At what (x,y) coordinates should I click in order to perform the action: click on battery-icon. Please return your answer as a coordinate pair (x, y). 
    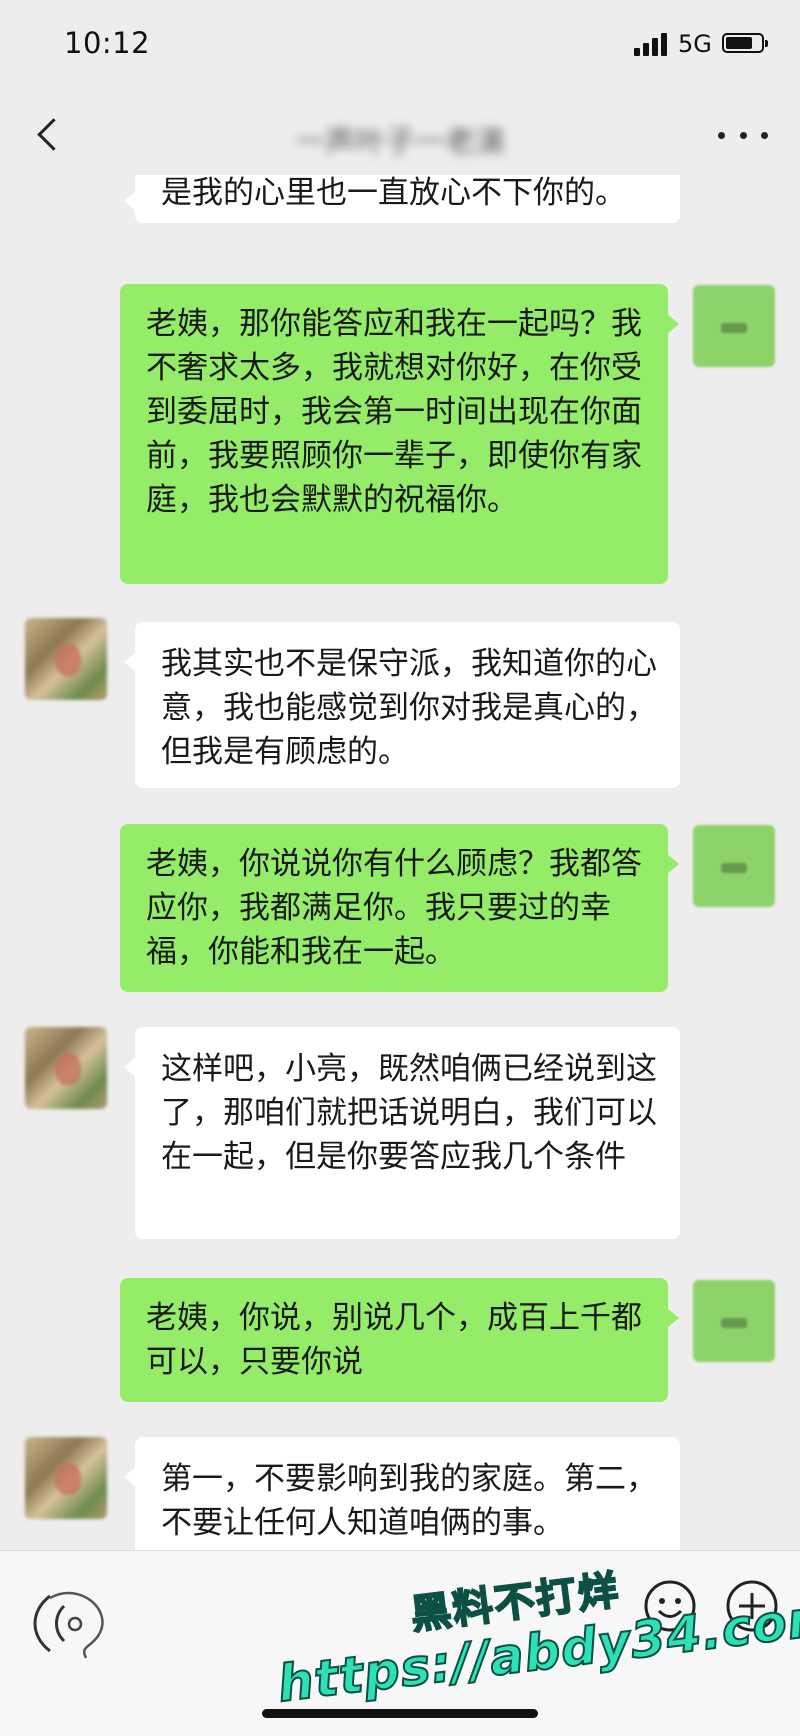
    Looking at the image, I should click on (745, 43).